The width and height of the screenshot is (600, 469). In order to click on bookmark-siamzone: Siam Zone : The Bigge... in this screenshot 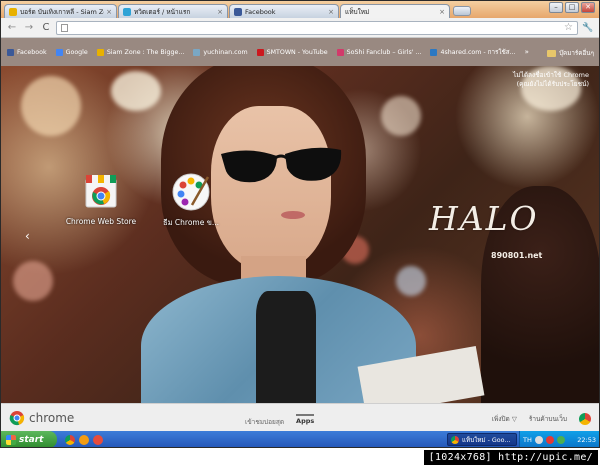, I will do `click(140, 52)`.